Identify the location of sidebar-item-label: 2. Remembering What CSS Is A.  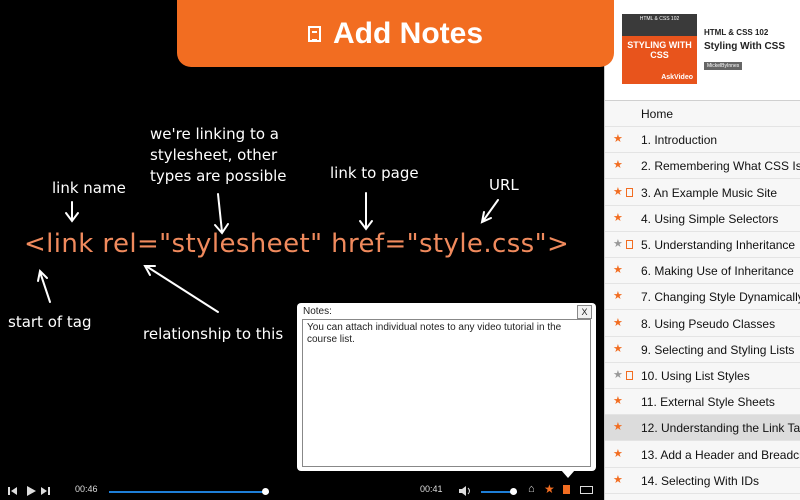
(720, 166).